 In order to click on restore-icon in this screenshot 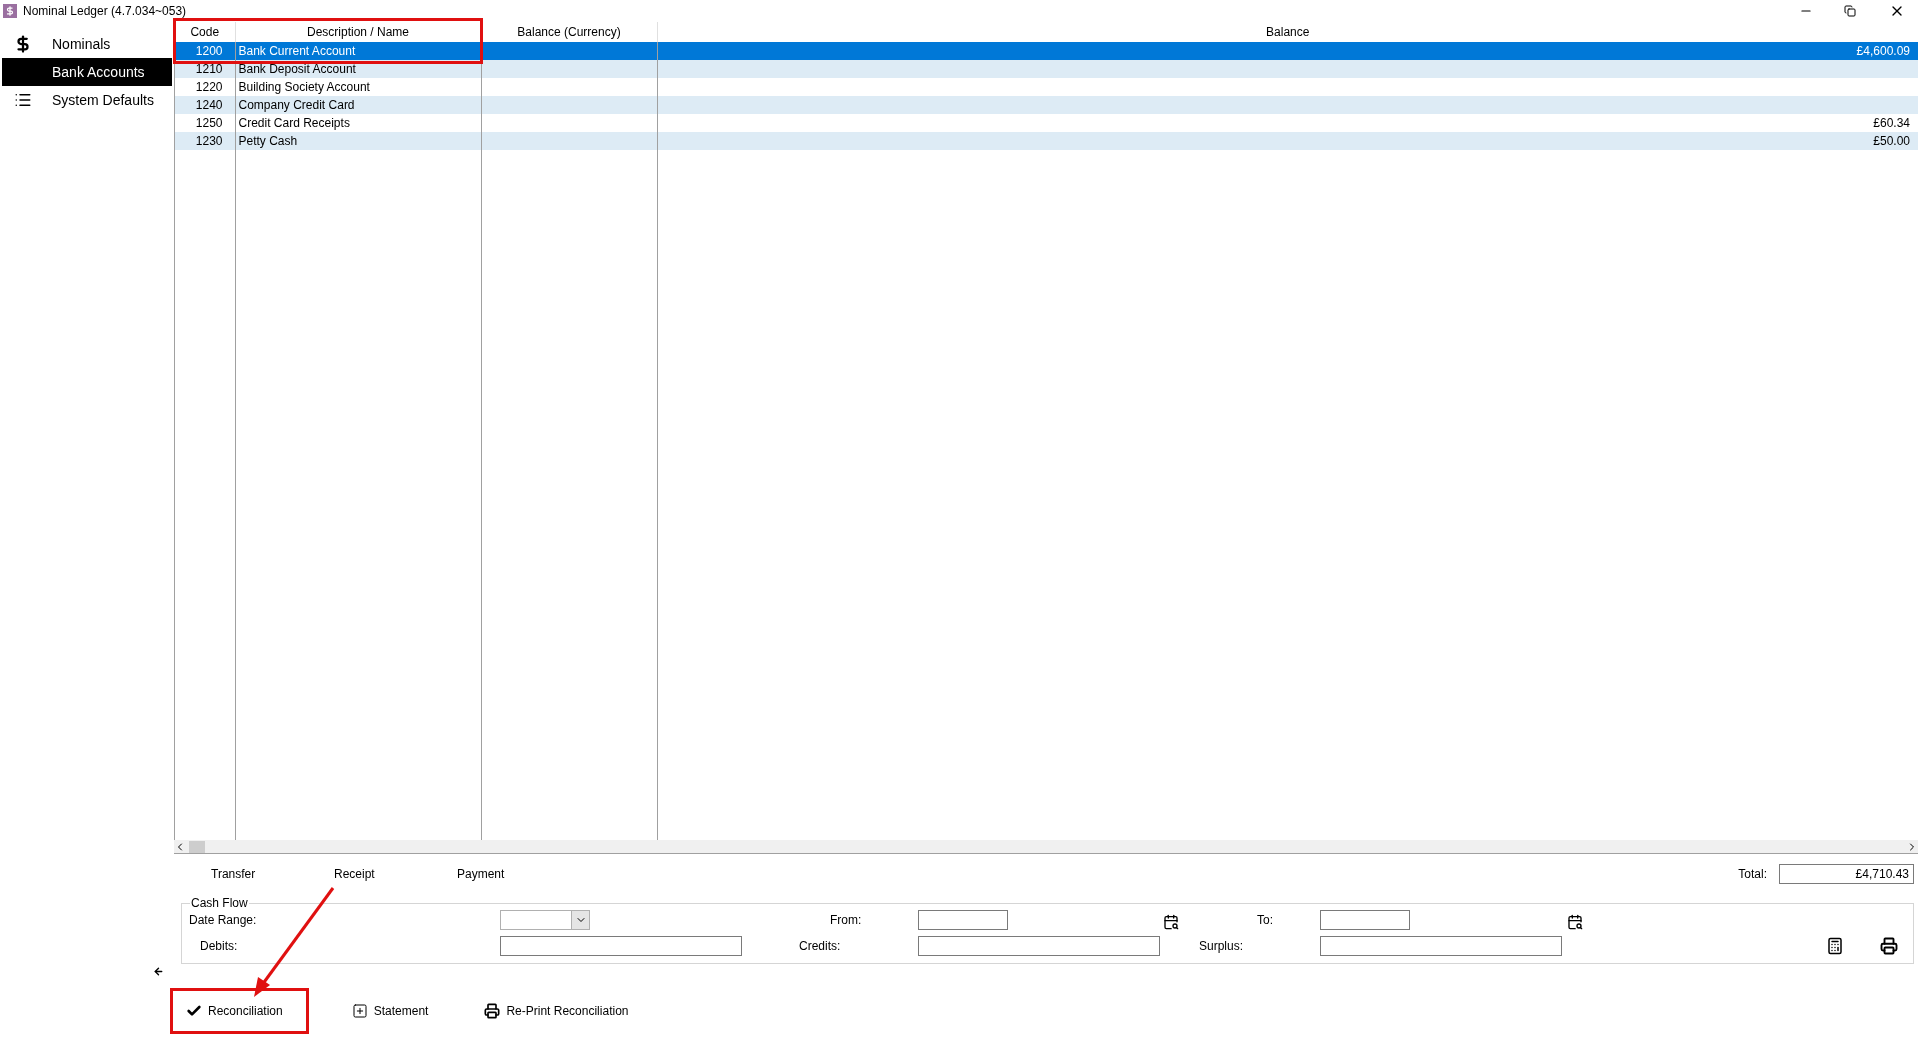, I will do `click(1850, 11)`.